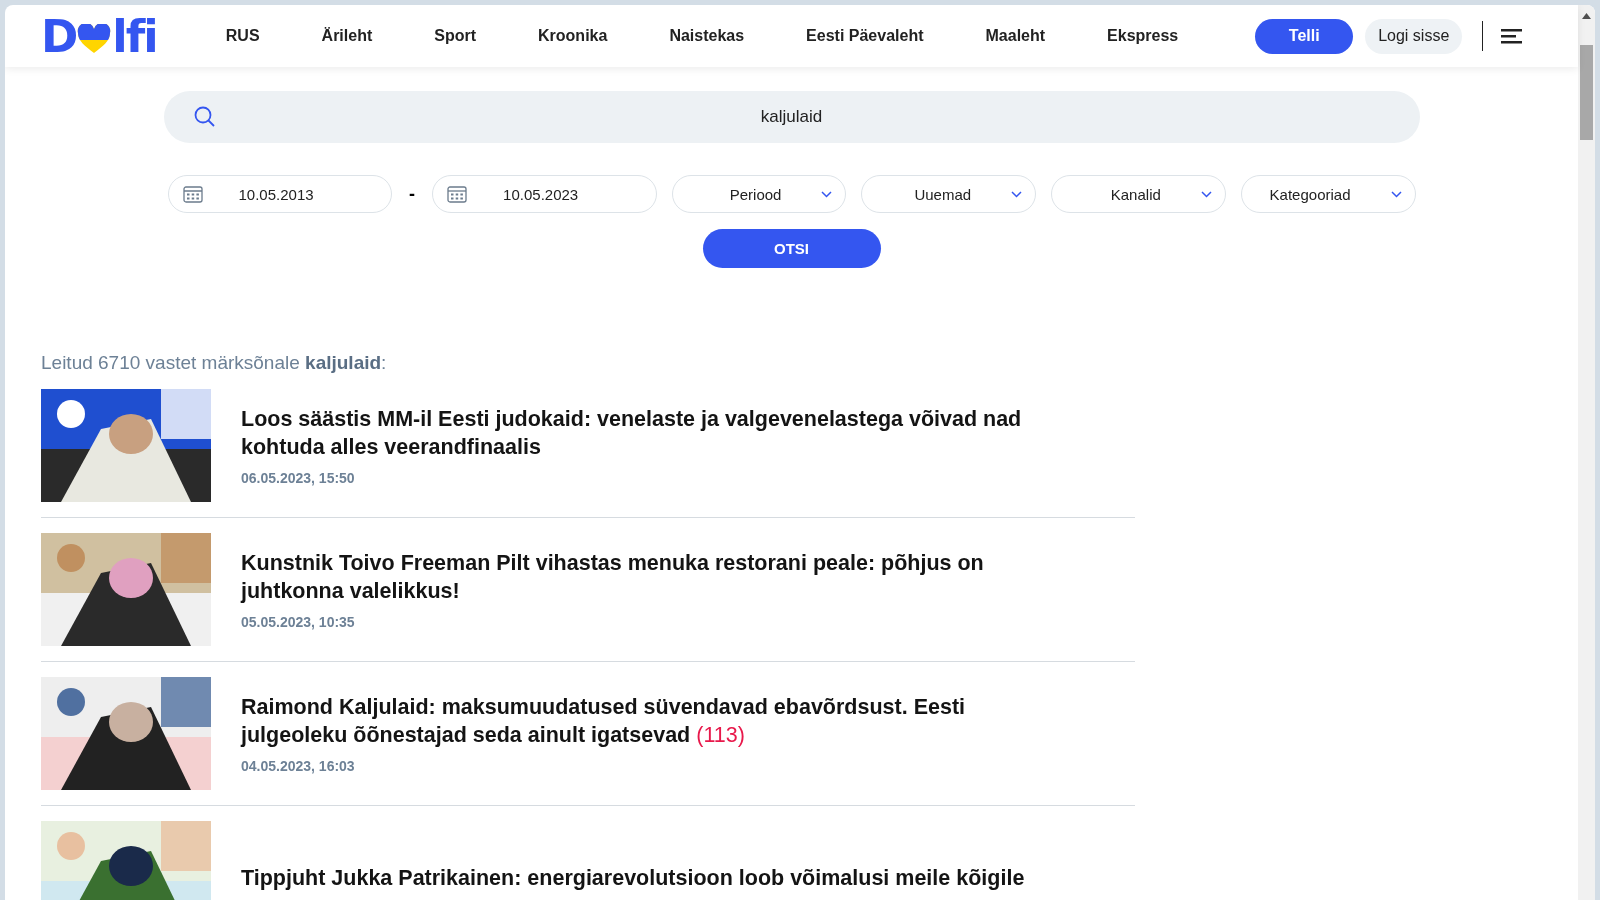 This screenshot has height=900, width=1600. What do you see at coordinates (298, 622) in the screenshot?
I see `article-date: 05.05.2023, 10:35` at bounding box center [298, 622].